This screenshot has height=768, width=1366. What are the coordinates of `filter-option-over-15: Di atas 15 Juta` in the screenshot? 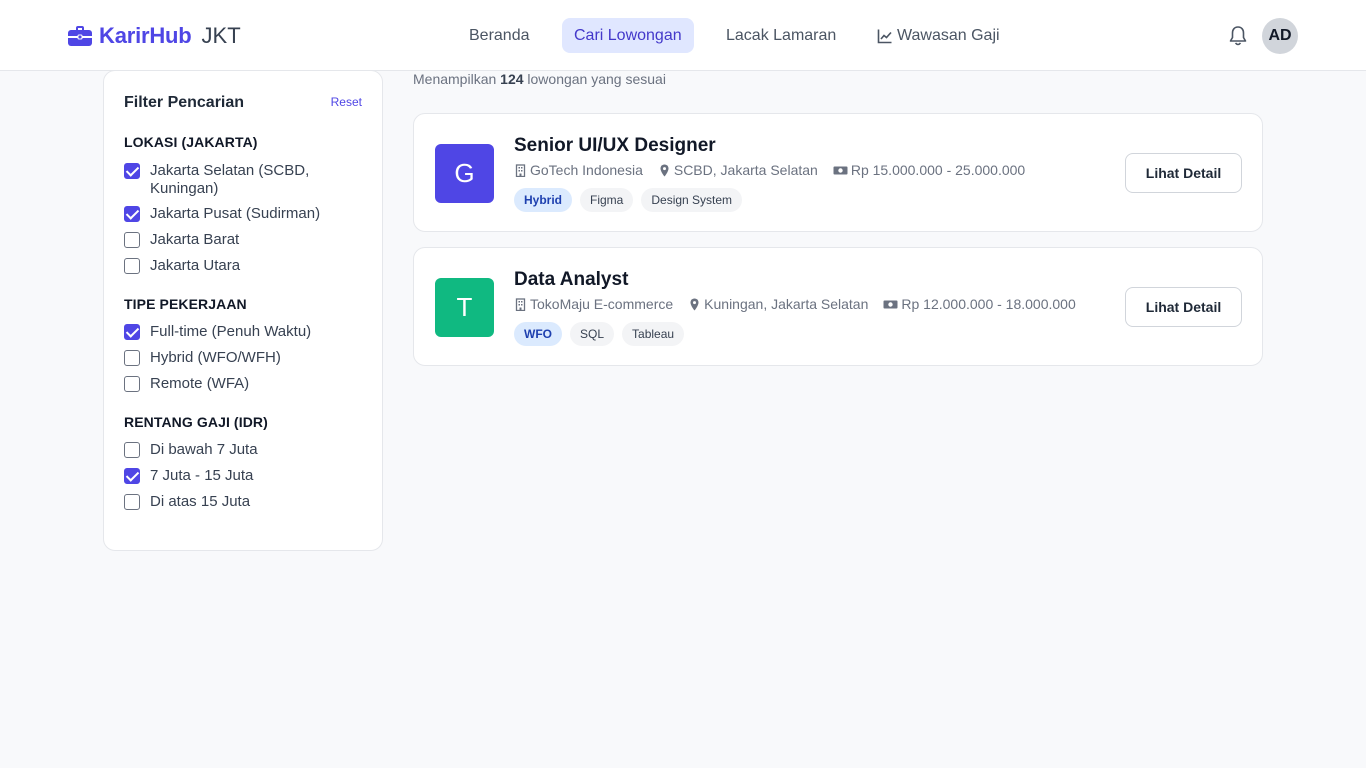 It's located at (244, 502).